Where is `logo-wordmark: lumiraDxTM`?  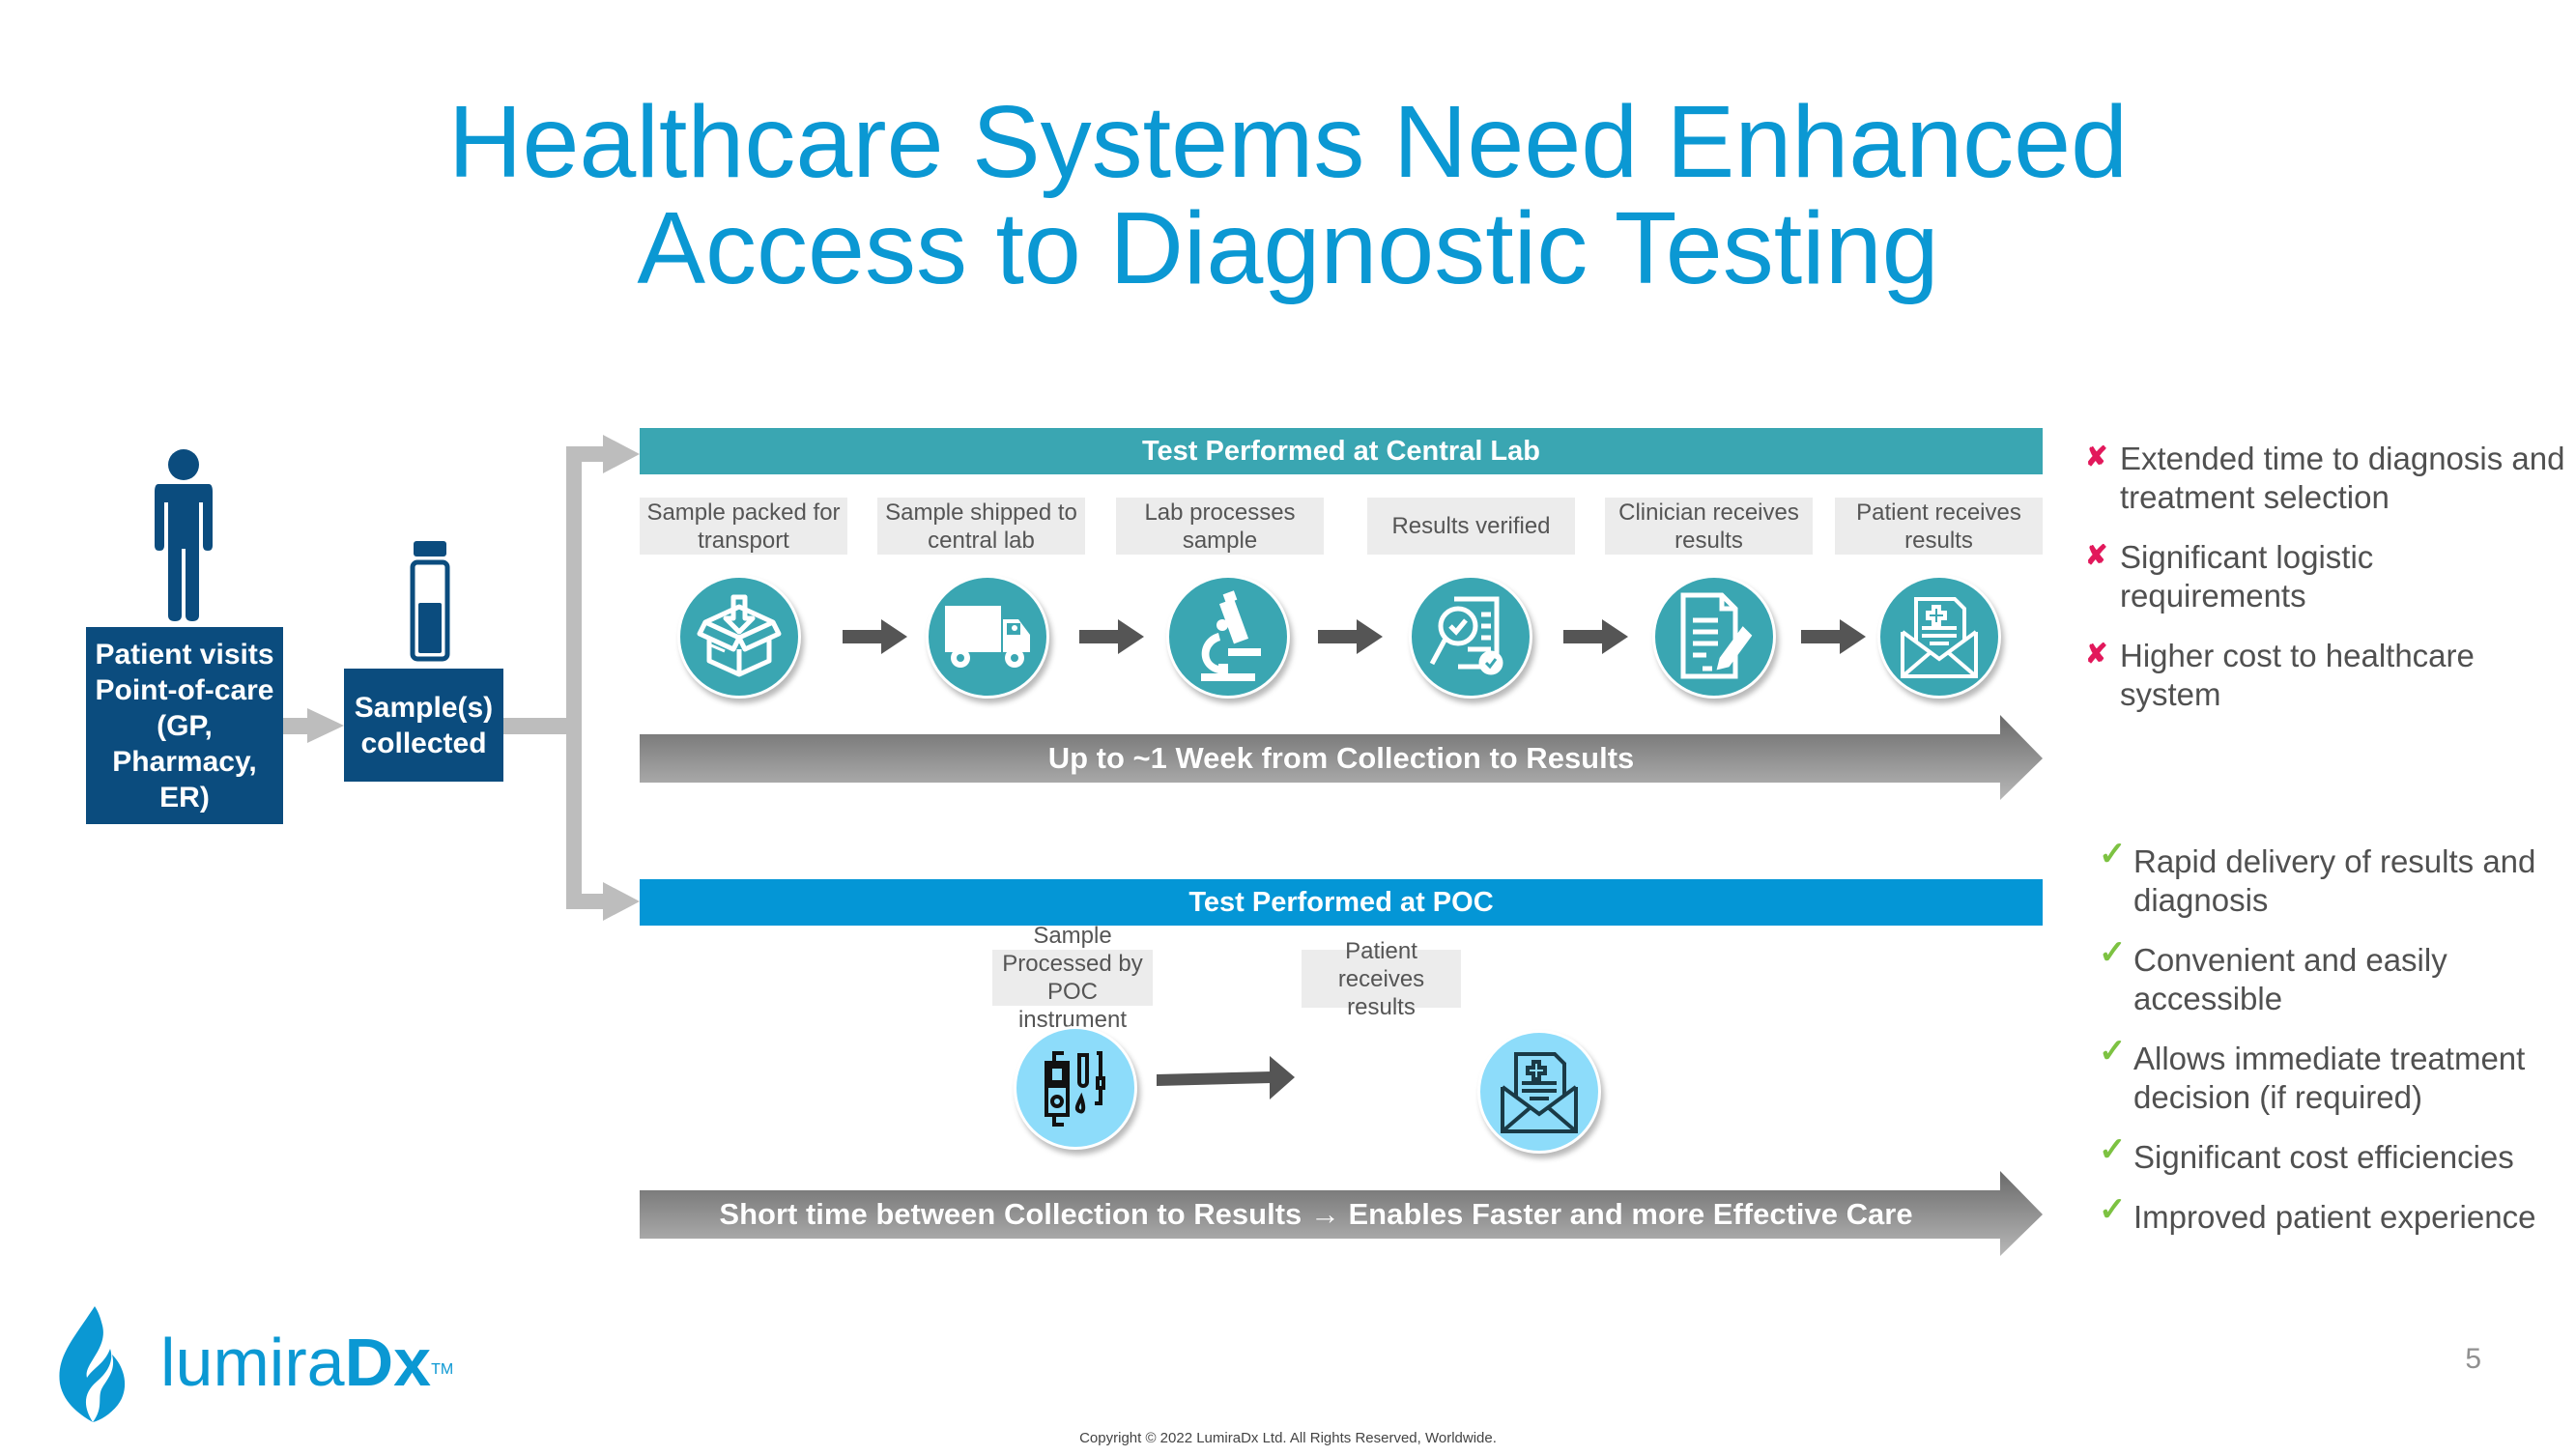
logo-wordmark: lumiraDxTM is located at coordinates (307, 1363).